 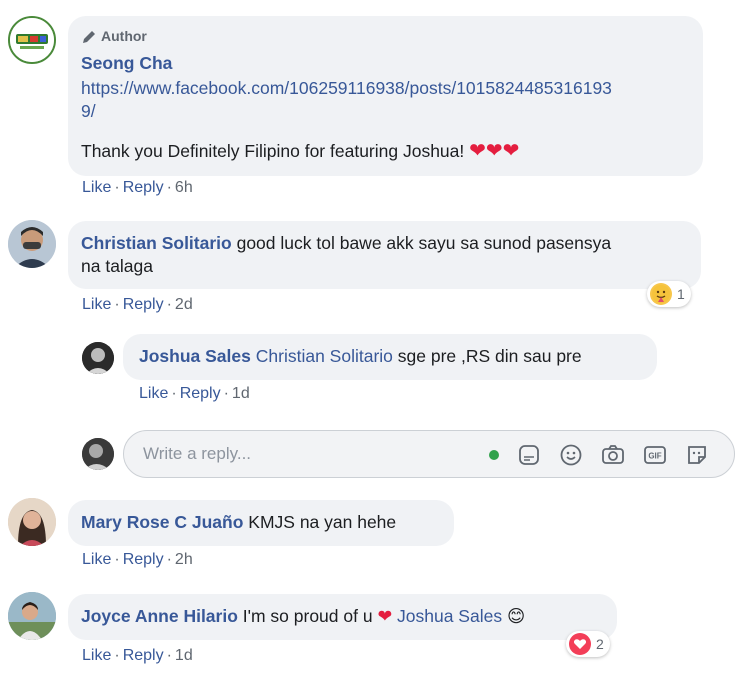 I want to click on comment-actions: Like · Reply · 1d, so click(x=137, y=655).